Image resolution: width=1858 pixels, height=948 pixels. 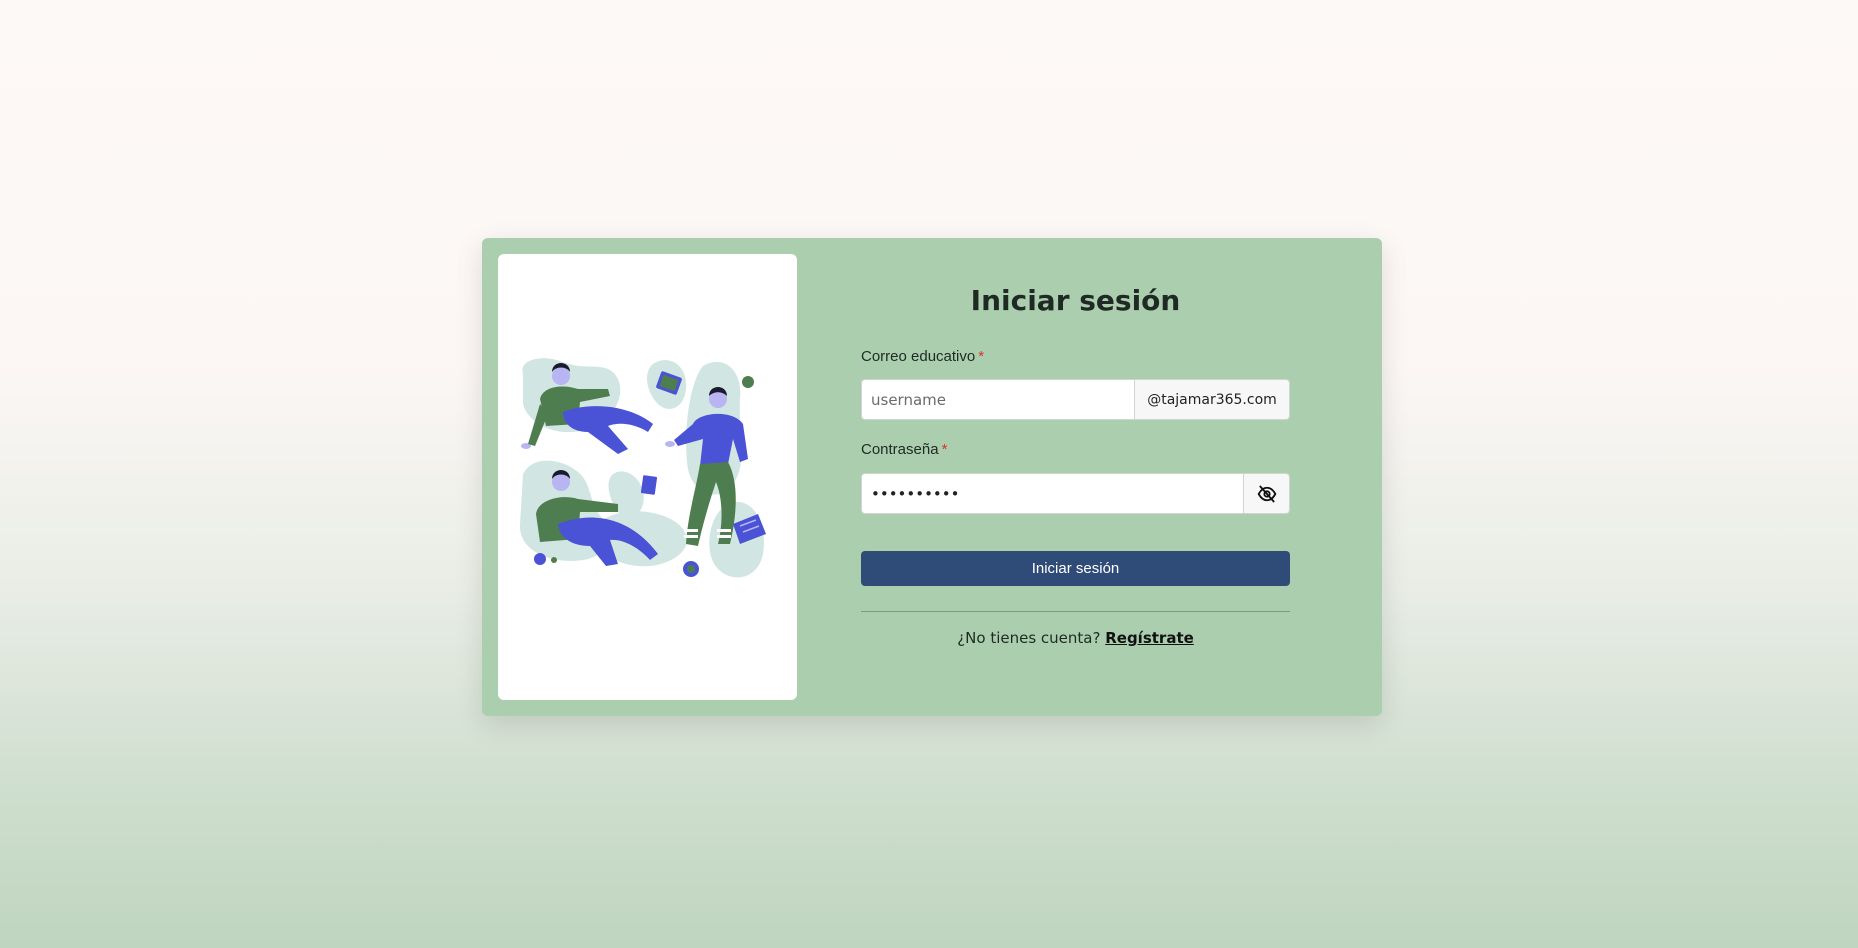 I want to click on no-account-text: ¿No tienes cuenta?, so click(x=1029, y=638).